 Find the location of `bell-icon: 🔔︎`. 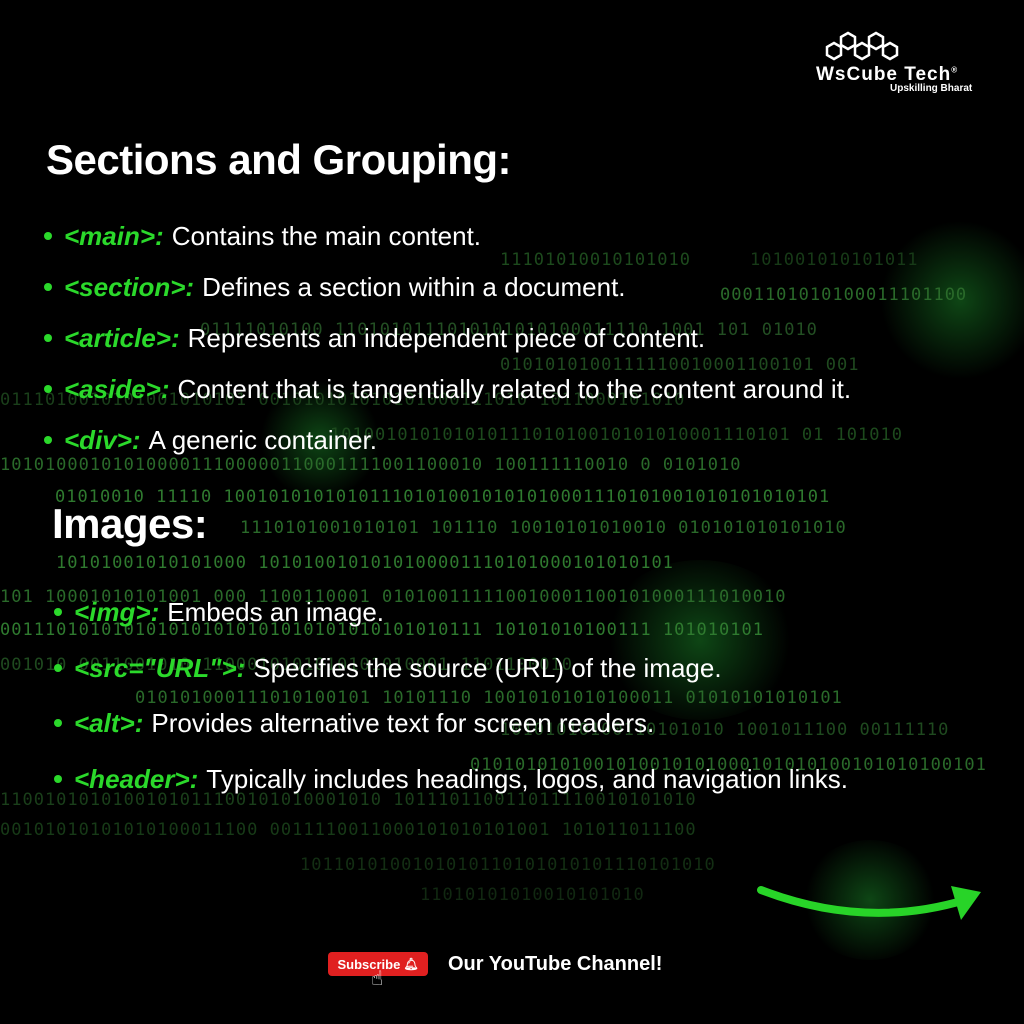

bell-icon: 🔔︎ is located at coordinates (411, 964).